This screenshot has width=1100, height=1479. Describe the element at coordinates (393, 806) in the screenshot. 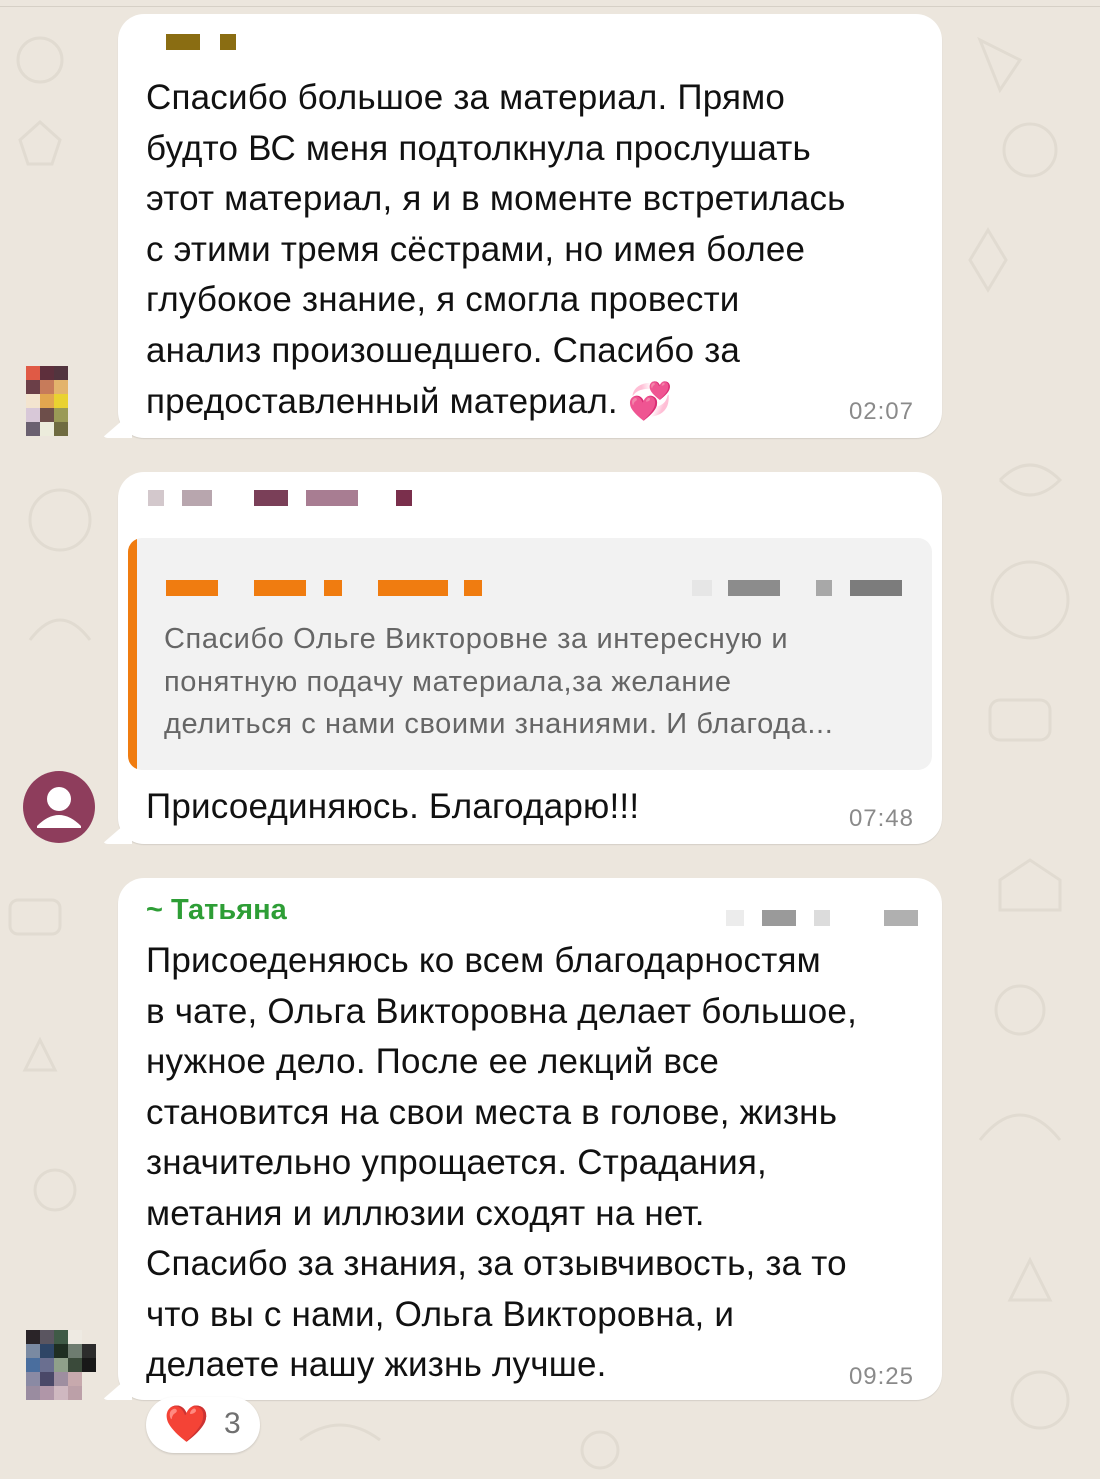

I see `message-text: Присоединяюсь. Благодарю!!!` at that location.